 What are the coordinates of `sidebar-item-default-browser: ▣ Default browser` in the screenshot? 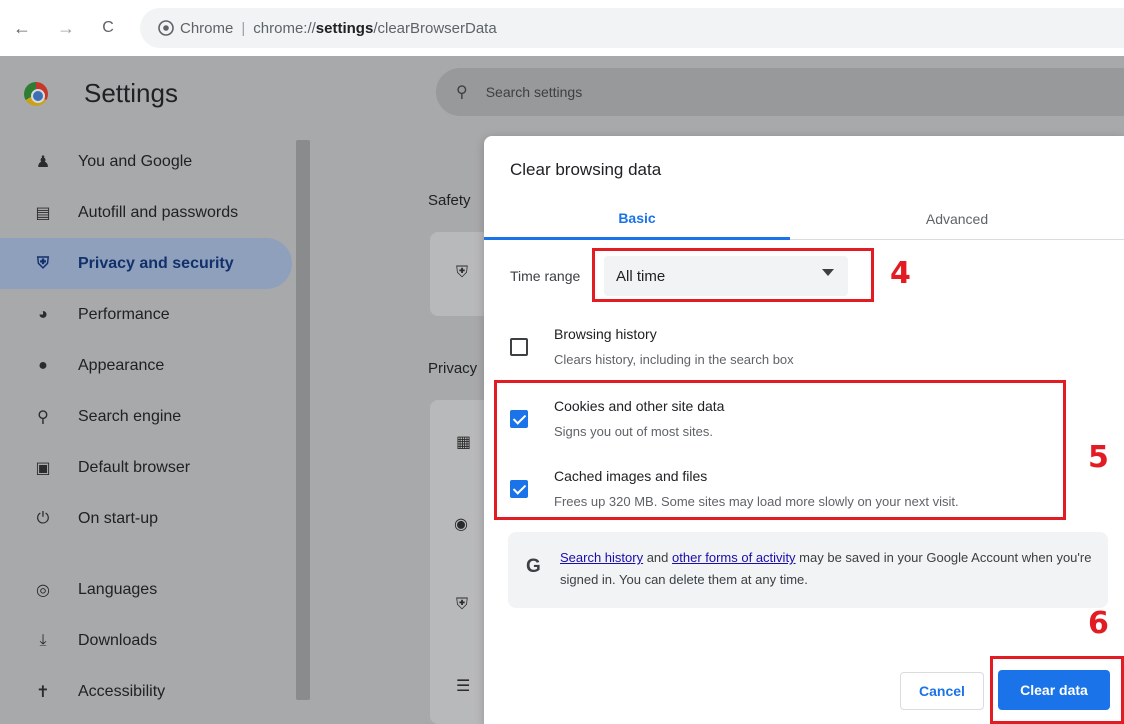 It's located at (146, 467).